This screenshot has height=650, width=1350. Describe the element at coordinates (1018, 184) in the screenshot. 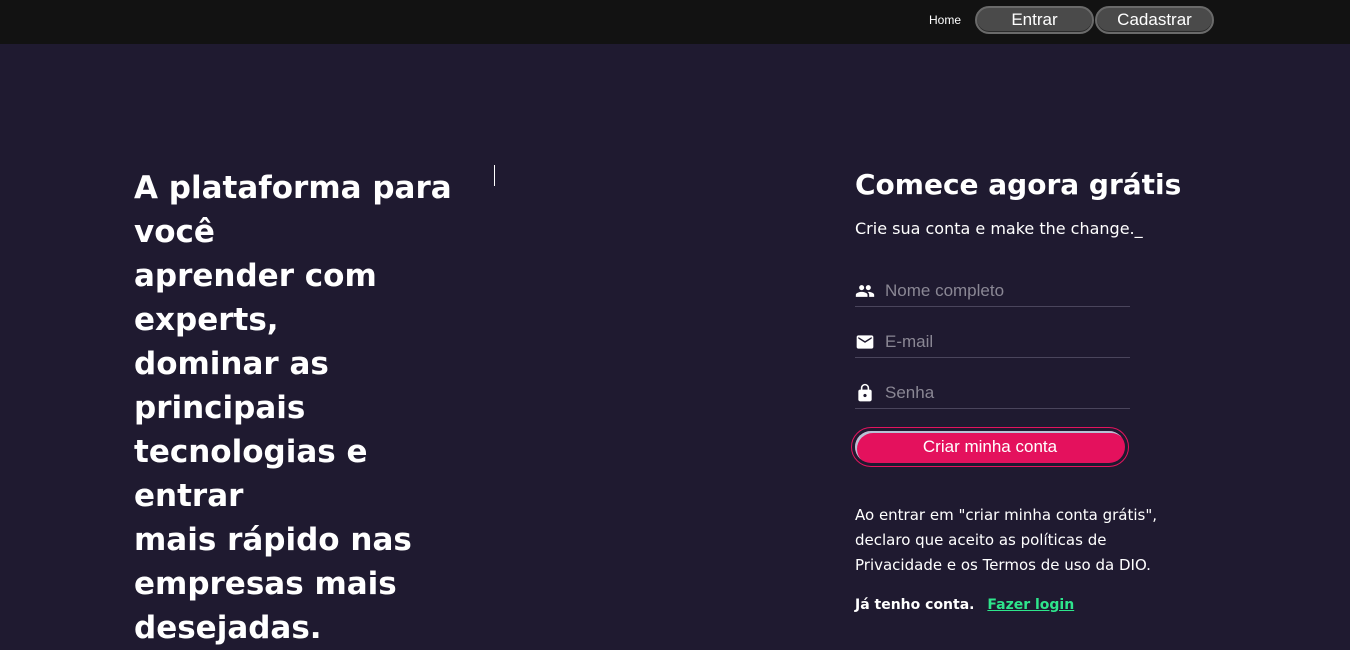

I see `form-title: Comece agora grátis` at that location.